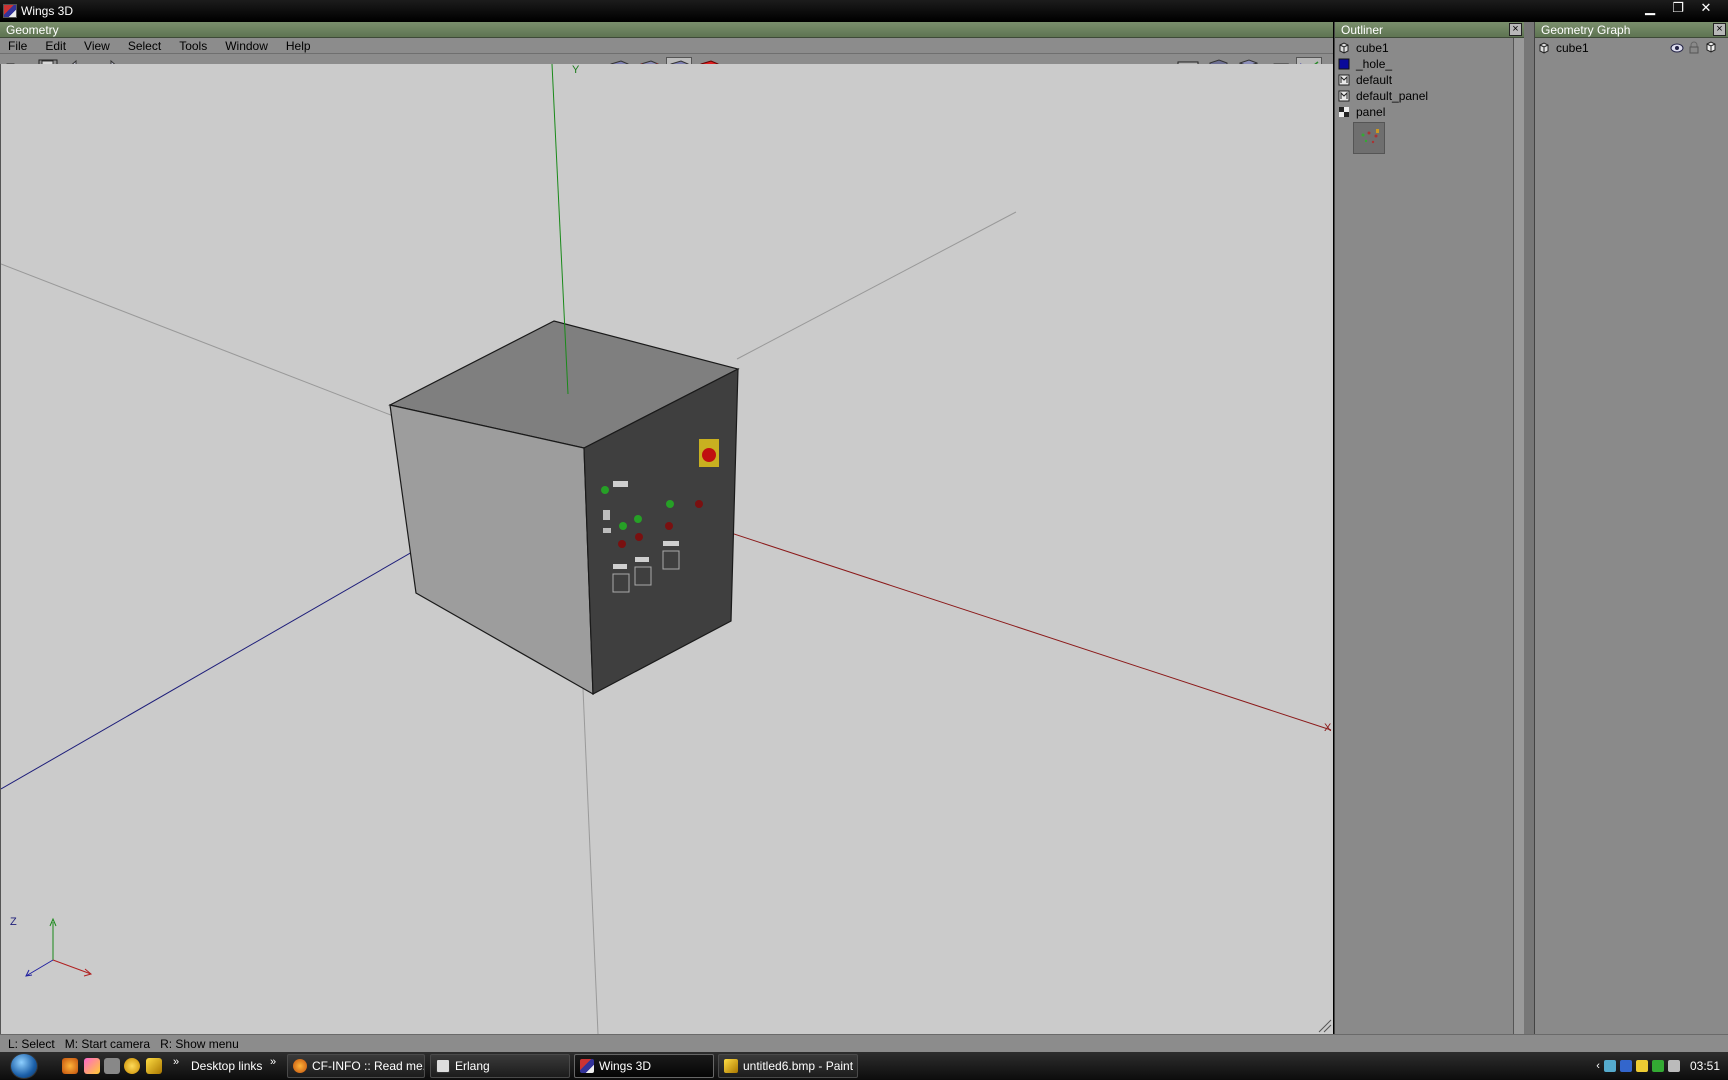 This screenshot has width=1728, height=1080. Describe the element at coordinates (1631, 528) in the screenshot. I see `geometry-graph-panel: Geometry Graph × cube1` at that location.